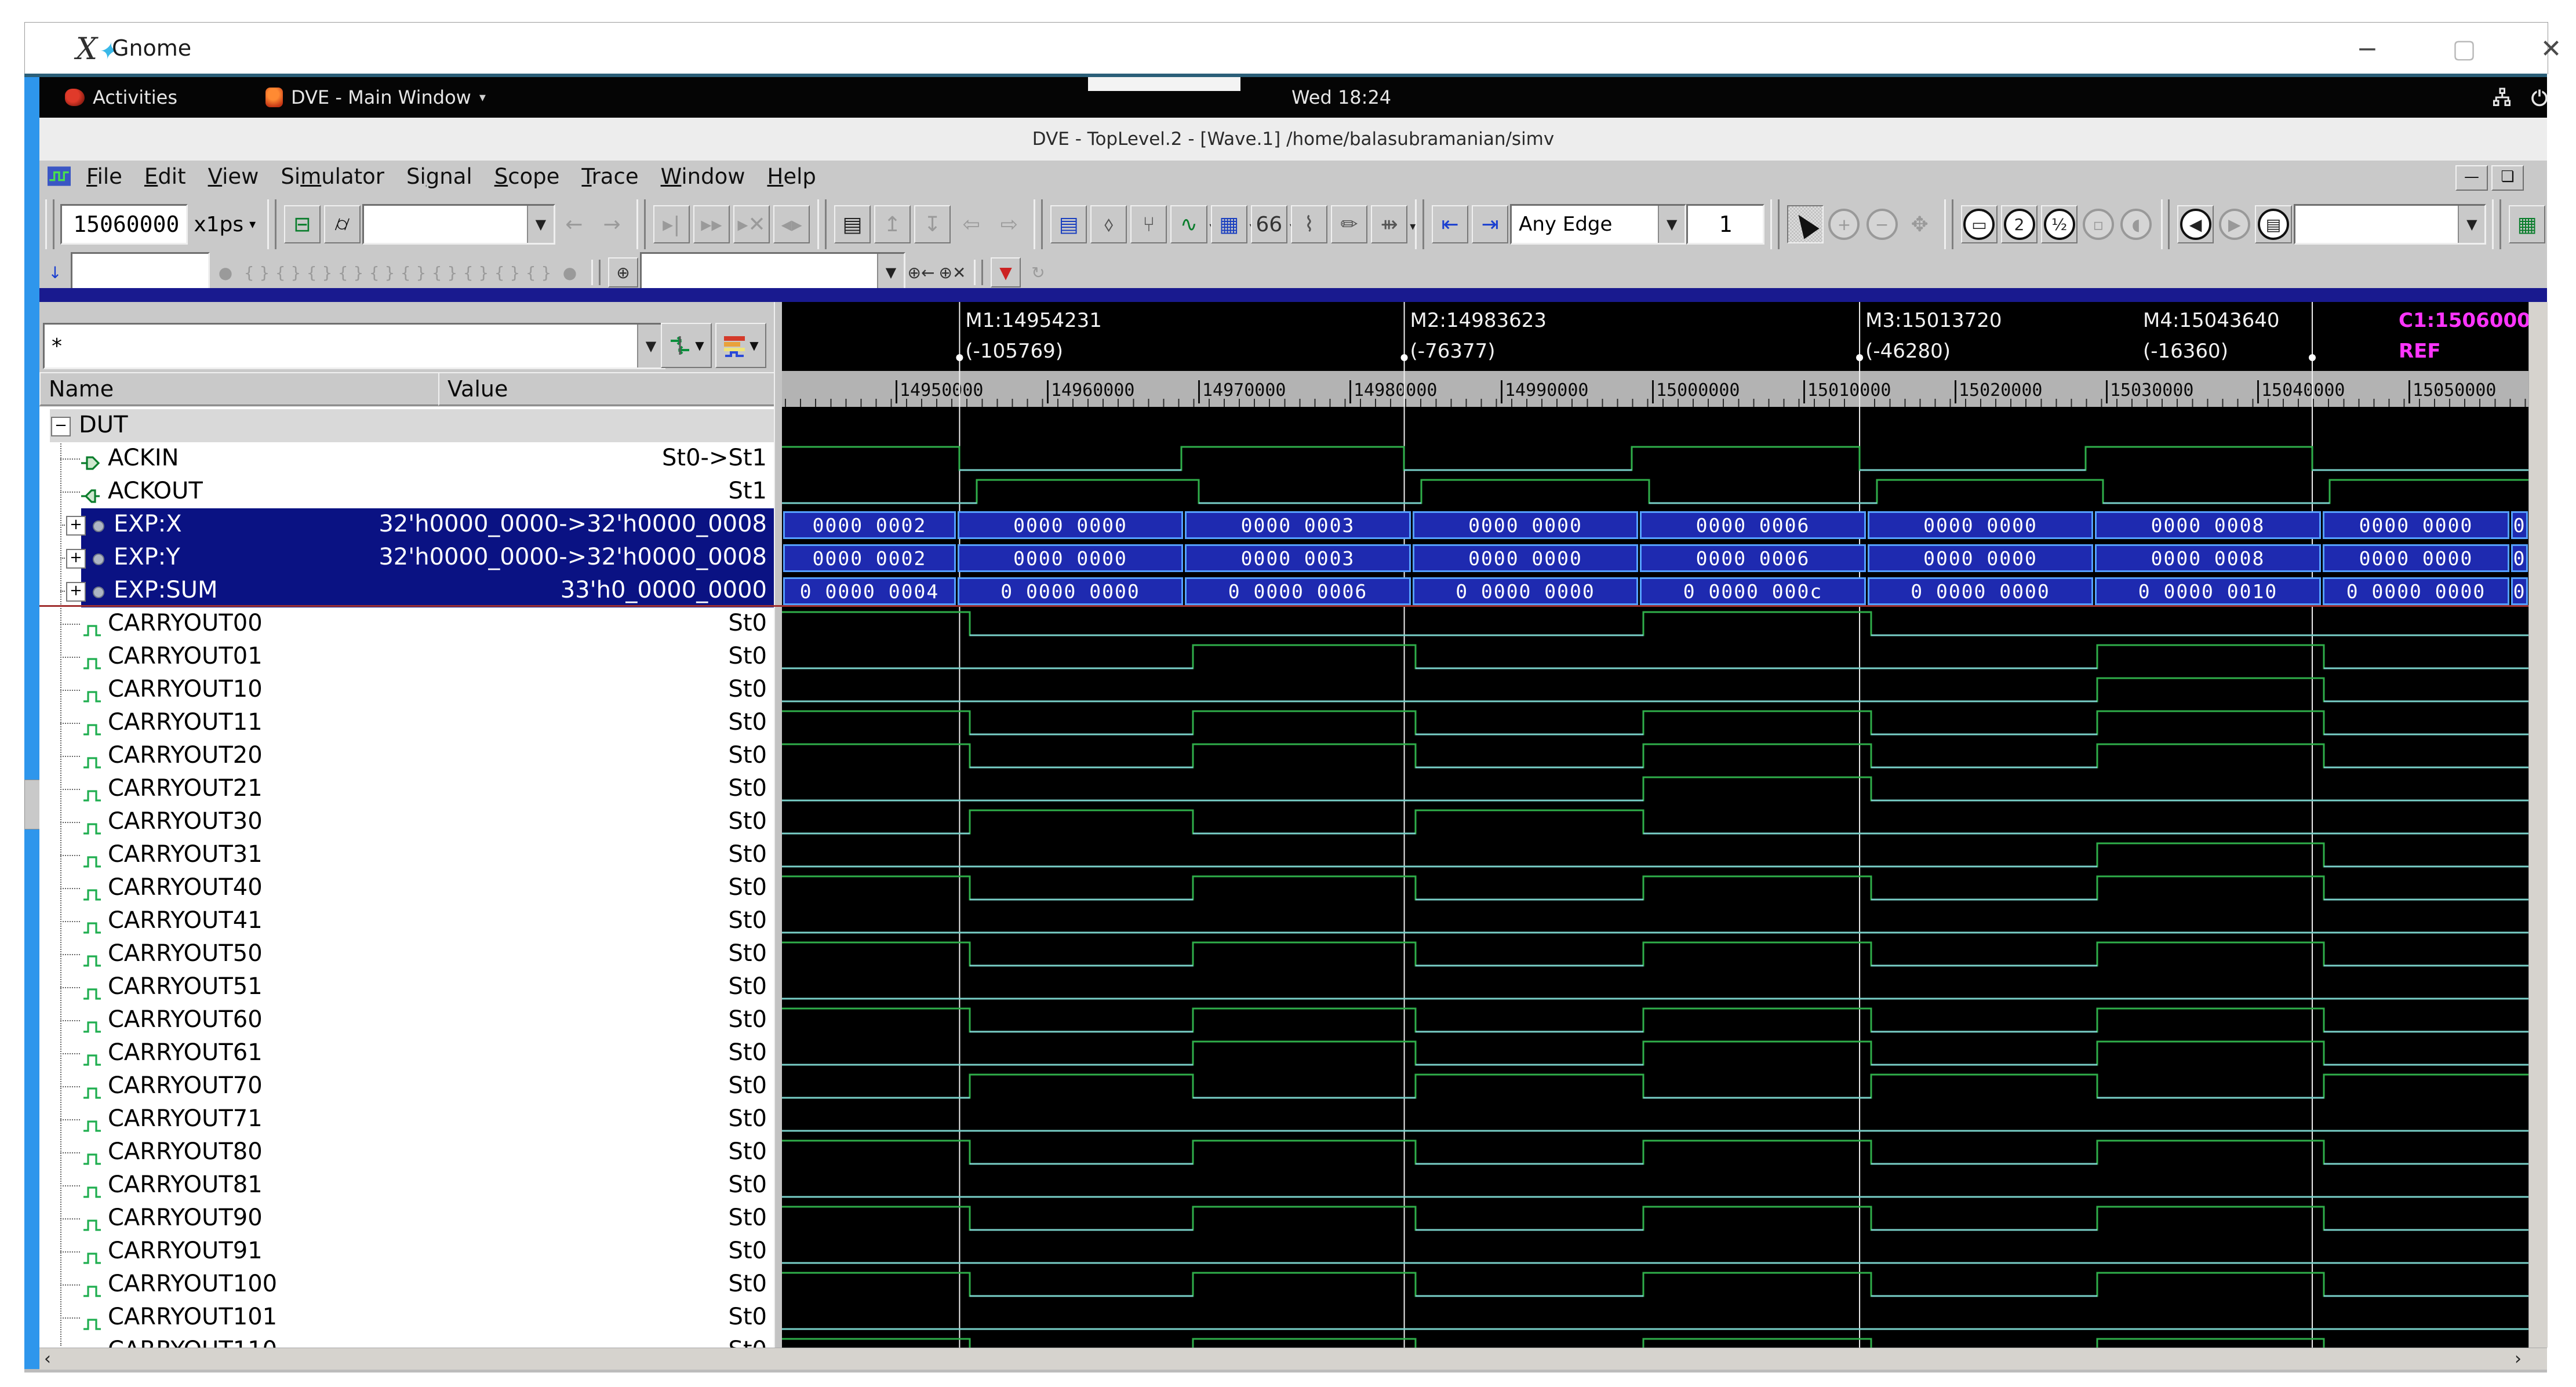  Describe the element at coordinates (406, 1218) in the screenshot. I see `signal-row-carryout90: CARRYOUT90 St0` at that location.